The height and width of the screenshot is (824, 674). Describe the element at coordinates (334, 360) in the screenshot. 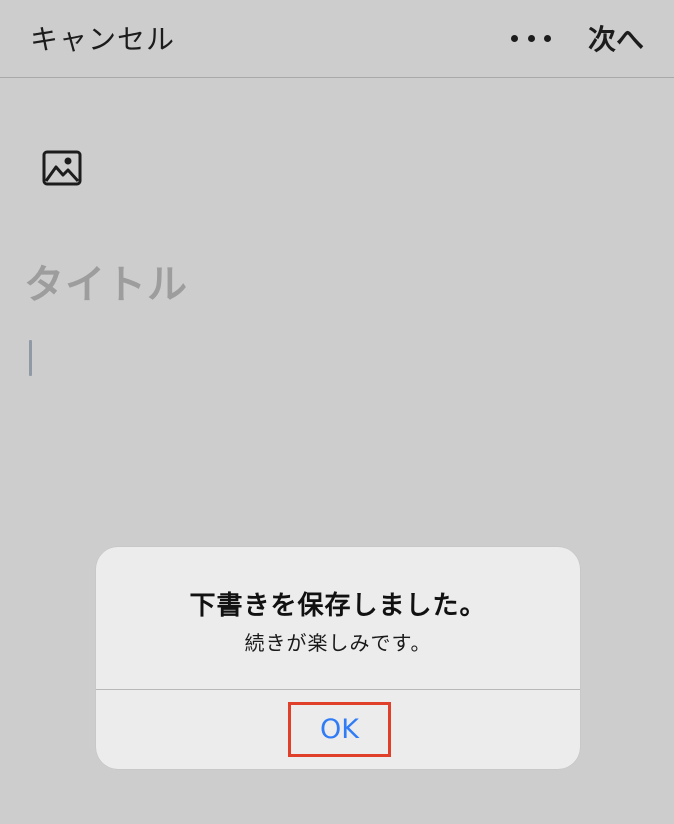

I see `body-text-editor` at that location.